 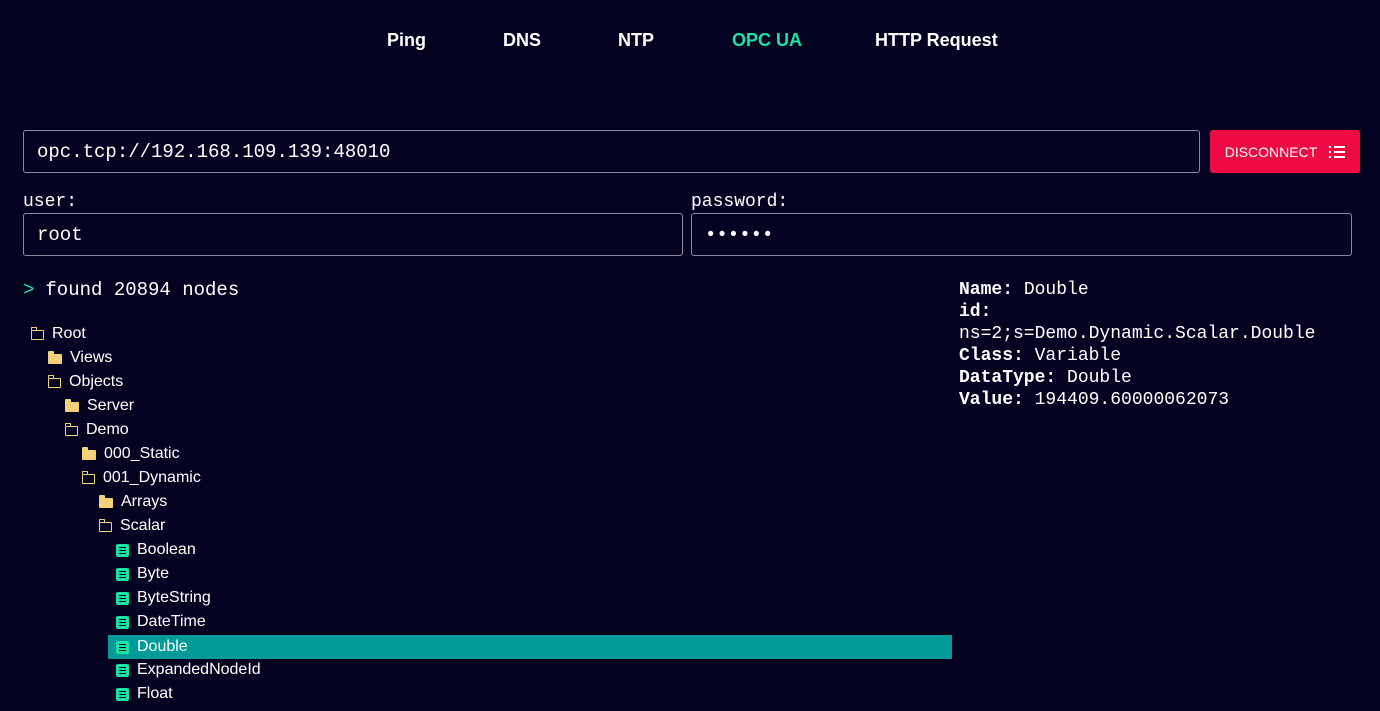 What do you see at coordinates (975, 312) in the screenshot?
I see `detail-key: id:` at bounding box center [975, 312].